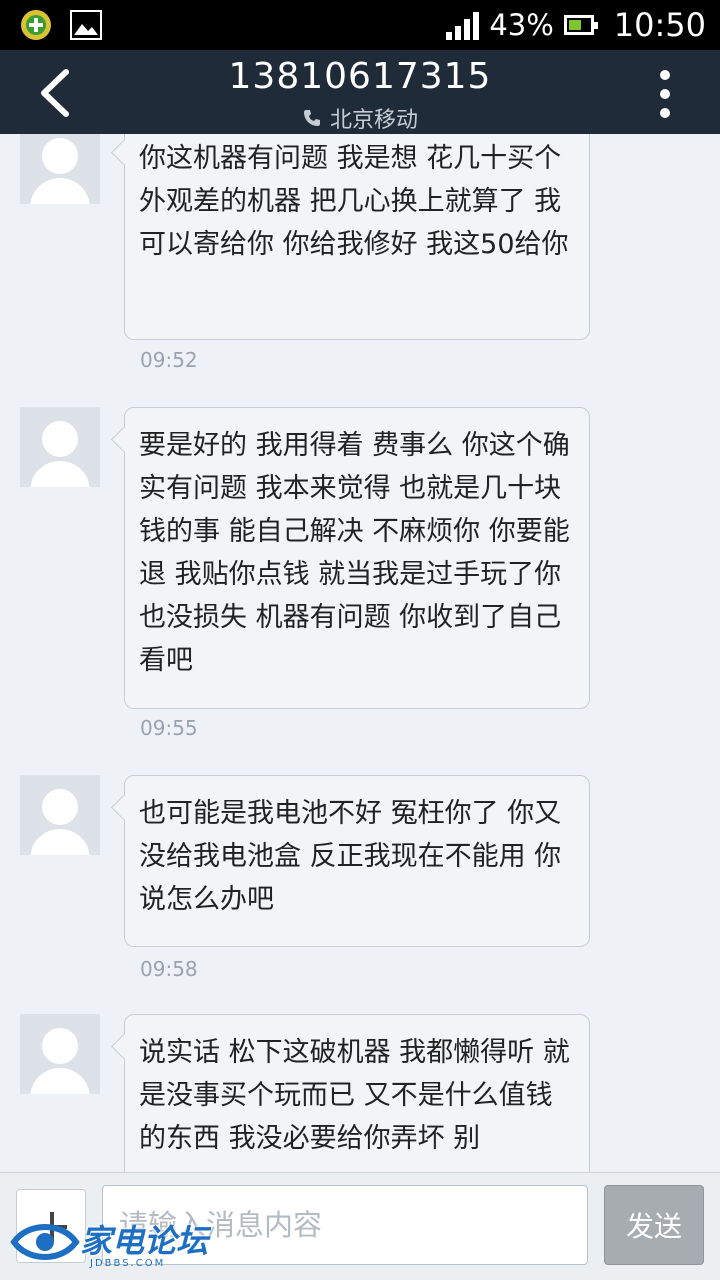 Image resolution: width=720 pixels, height=1280 pixels. I want to click on contact-number: 13810617315, so click(360, 76).